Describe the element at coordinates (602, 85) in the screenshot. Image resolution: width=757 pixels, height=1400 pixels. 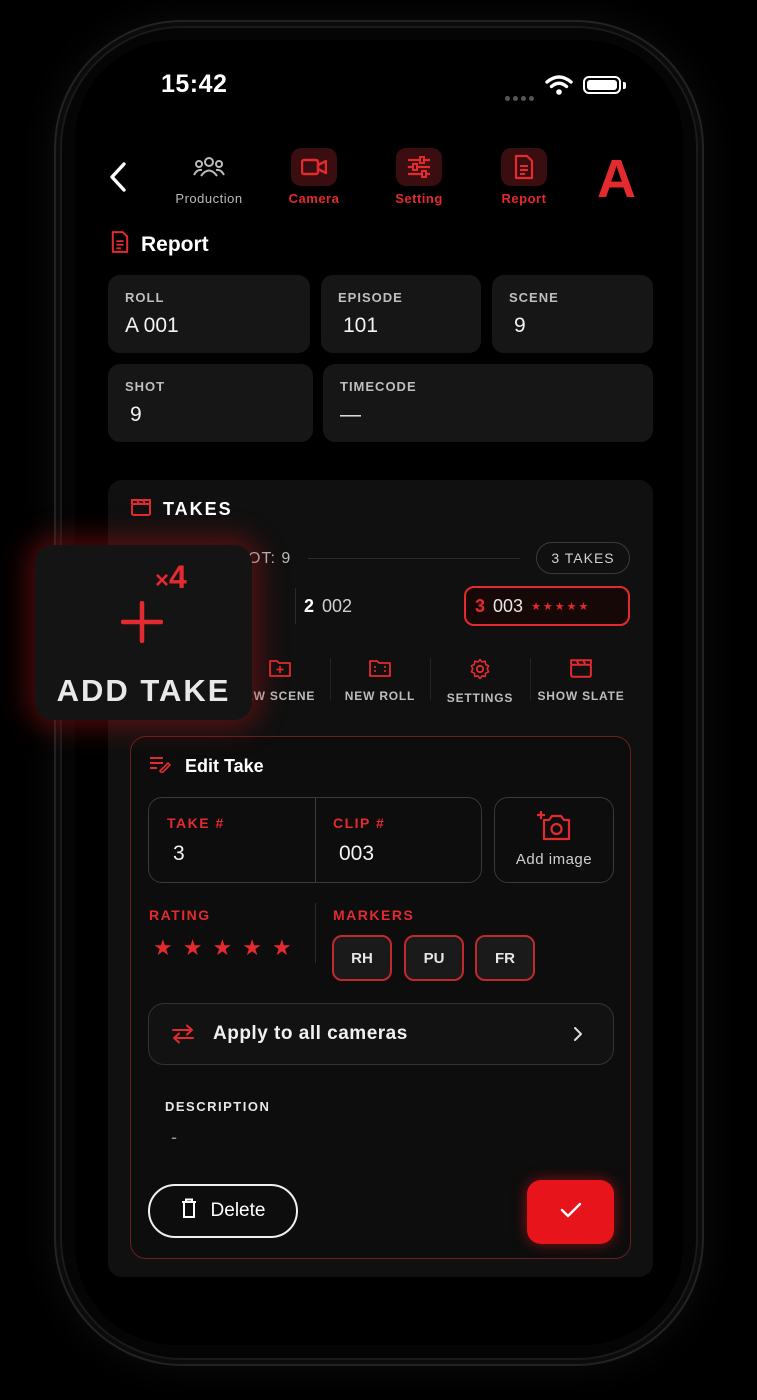
I see `battery-icon` at that location.